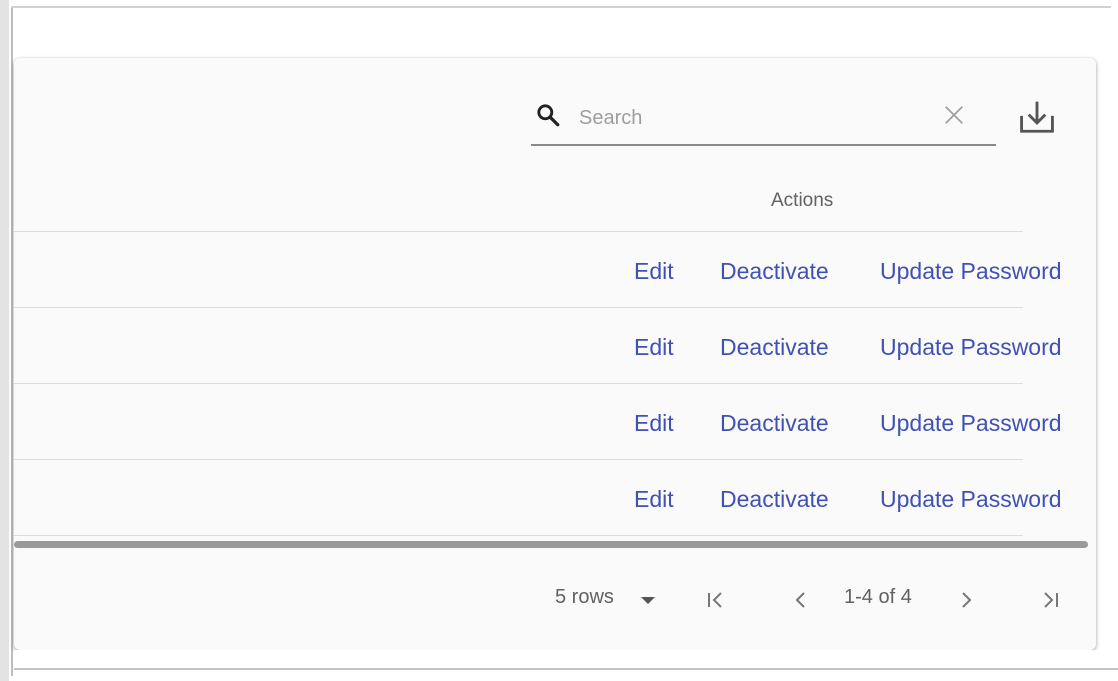 The image size is (1118, 681). What do you see at coordinates (518, 535) in the screenshot?
I see `row-divider` at bounding box center [518, 535].